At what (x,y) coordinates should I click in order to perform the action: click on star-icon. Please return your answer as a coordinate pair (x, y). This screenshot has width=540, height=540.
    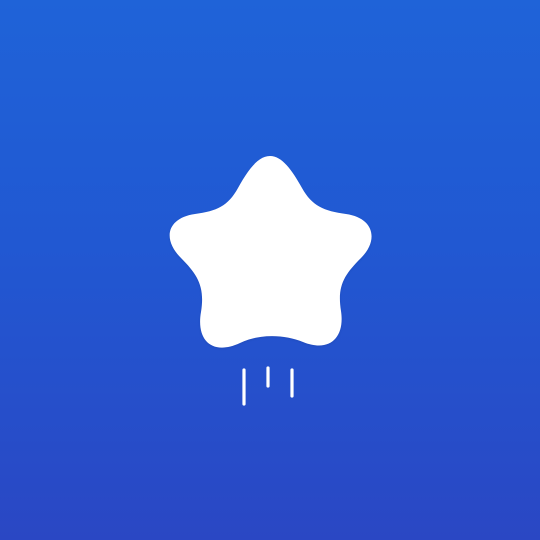
    Looking at the image, I should click on (270, 252).